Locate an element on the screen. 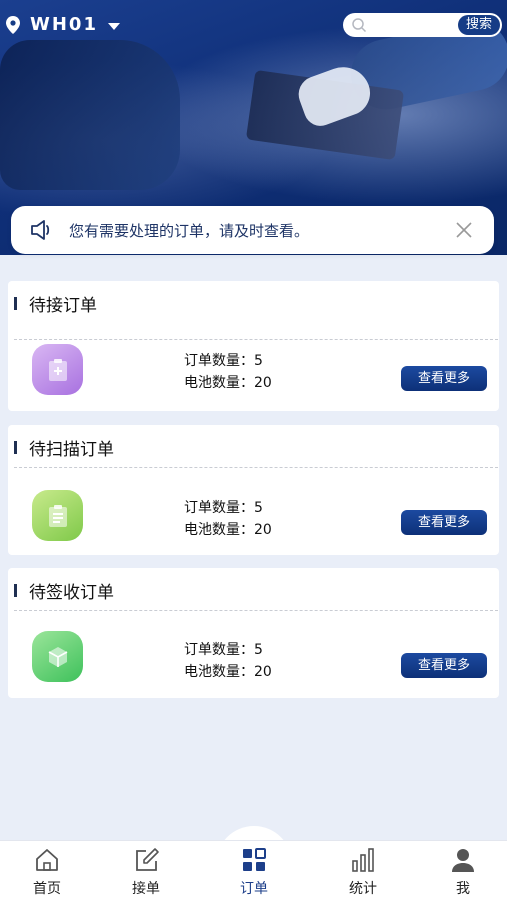 The width and height of the screenshot is (507, 900). tab-label: 我 is located at coordinates (463, 889).